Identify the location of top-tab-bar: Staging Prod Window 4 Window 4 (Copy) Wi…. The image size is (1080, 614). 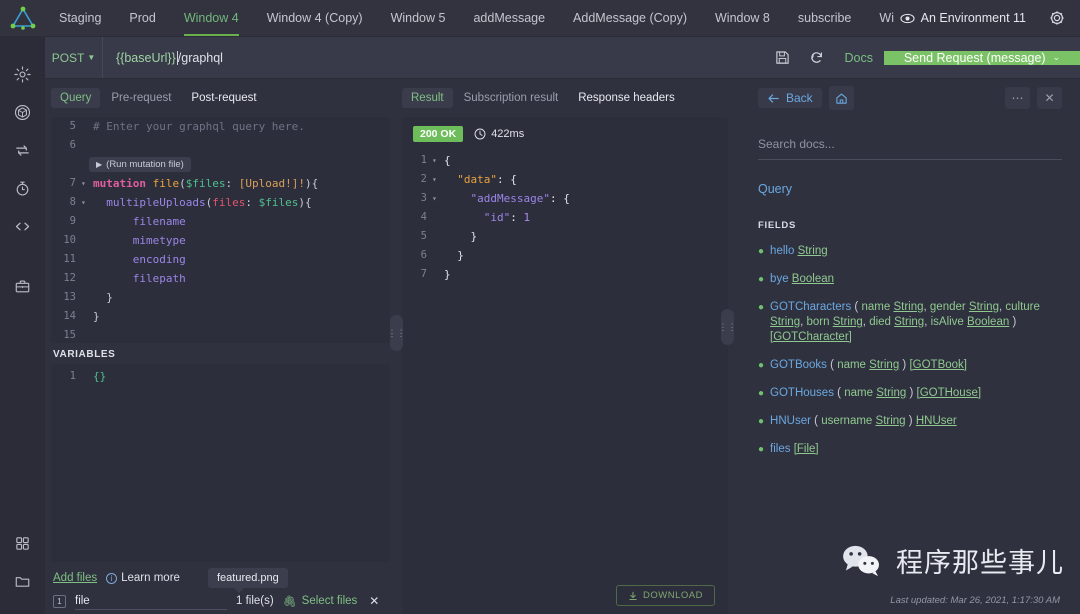
(540, 18).